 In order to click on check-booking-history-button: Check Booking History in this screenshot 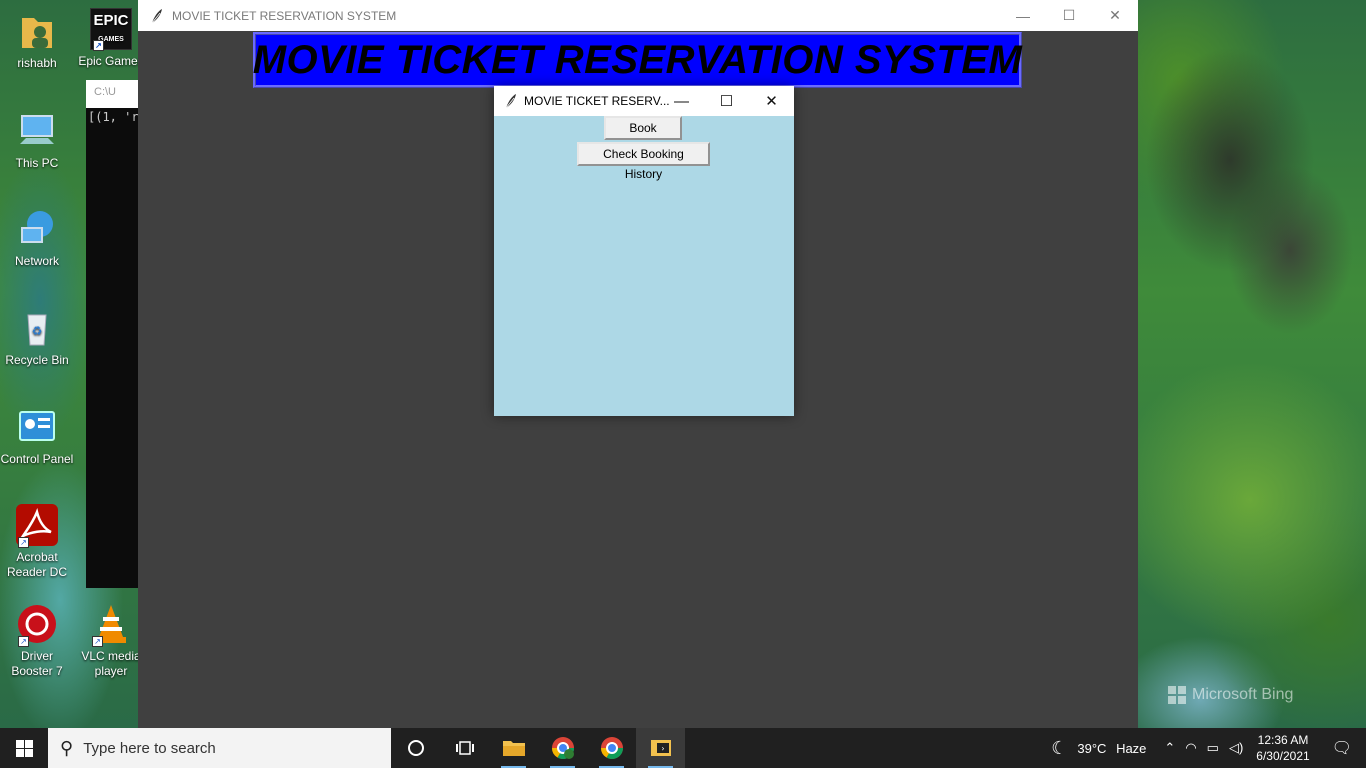, I will do `click(643, 161)`.